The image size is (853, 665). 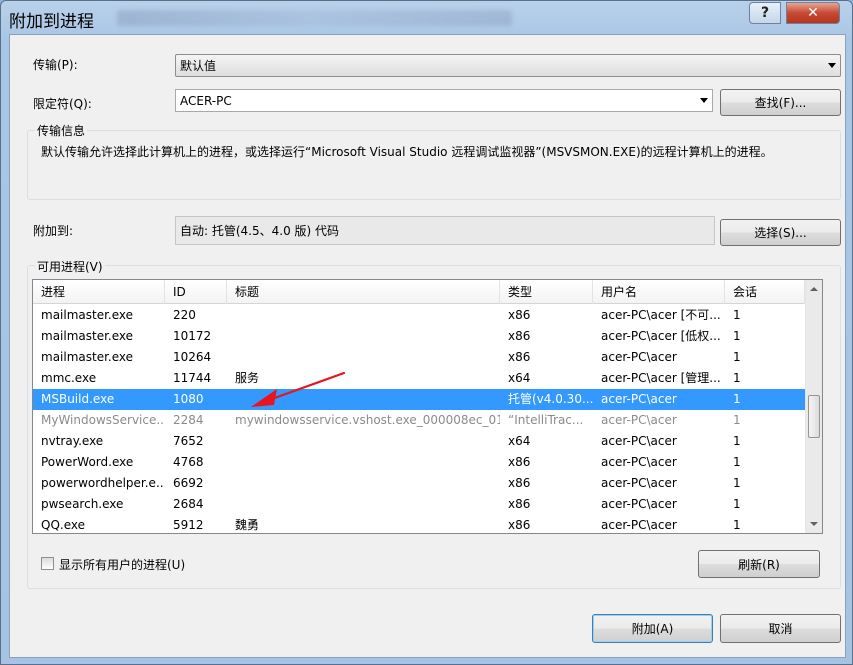 I want to click on table-row: QQ.exe 5912 魏勇 x86 acer-PC\acer 1, so click(x=419, y=524).